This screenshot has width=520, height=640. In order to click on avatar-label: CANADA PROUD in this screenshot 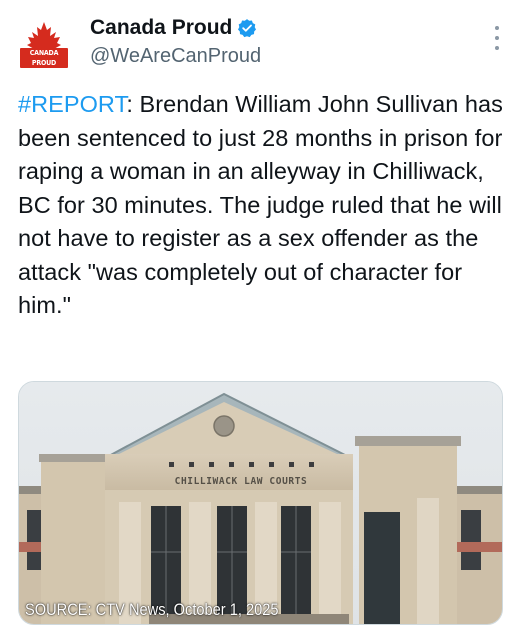, I will do `click(44, 58)`.